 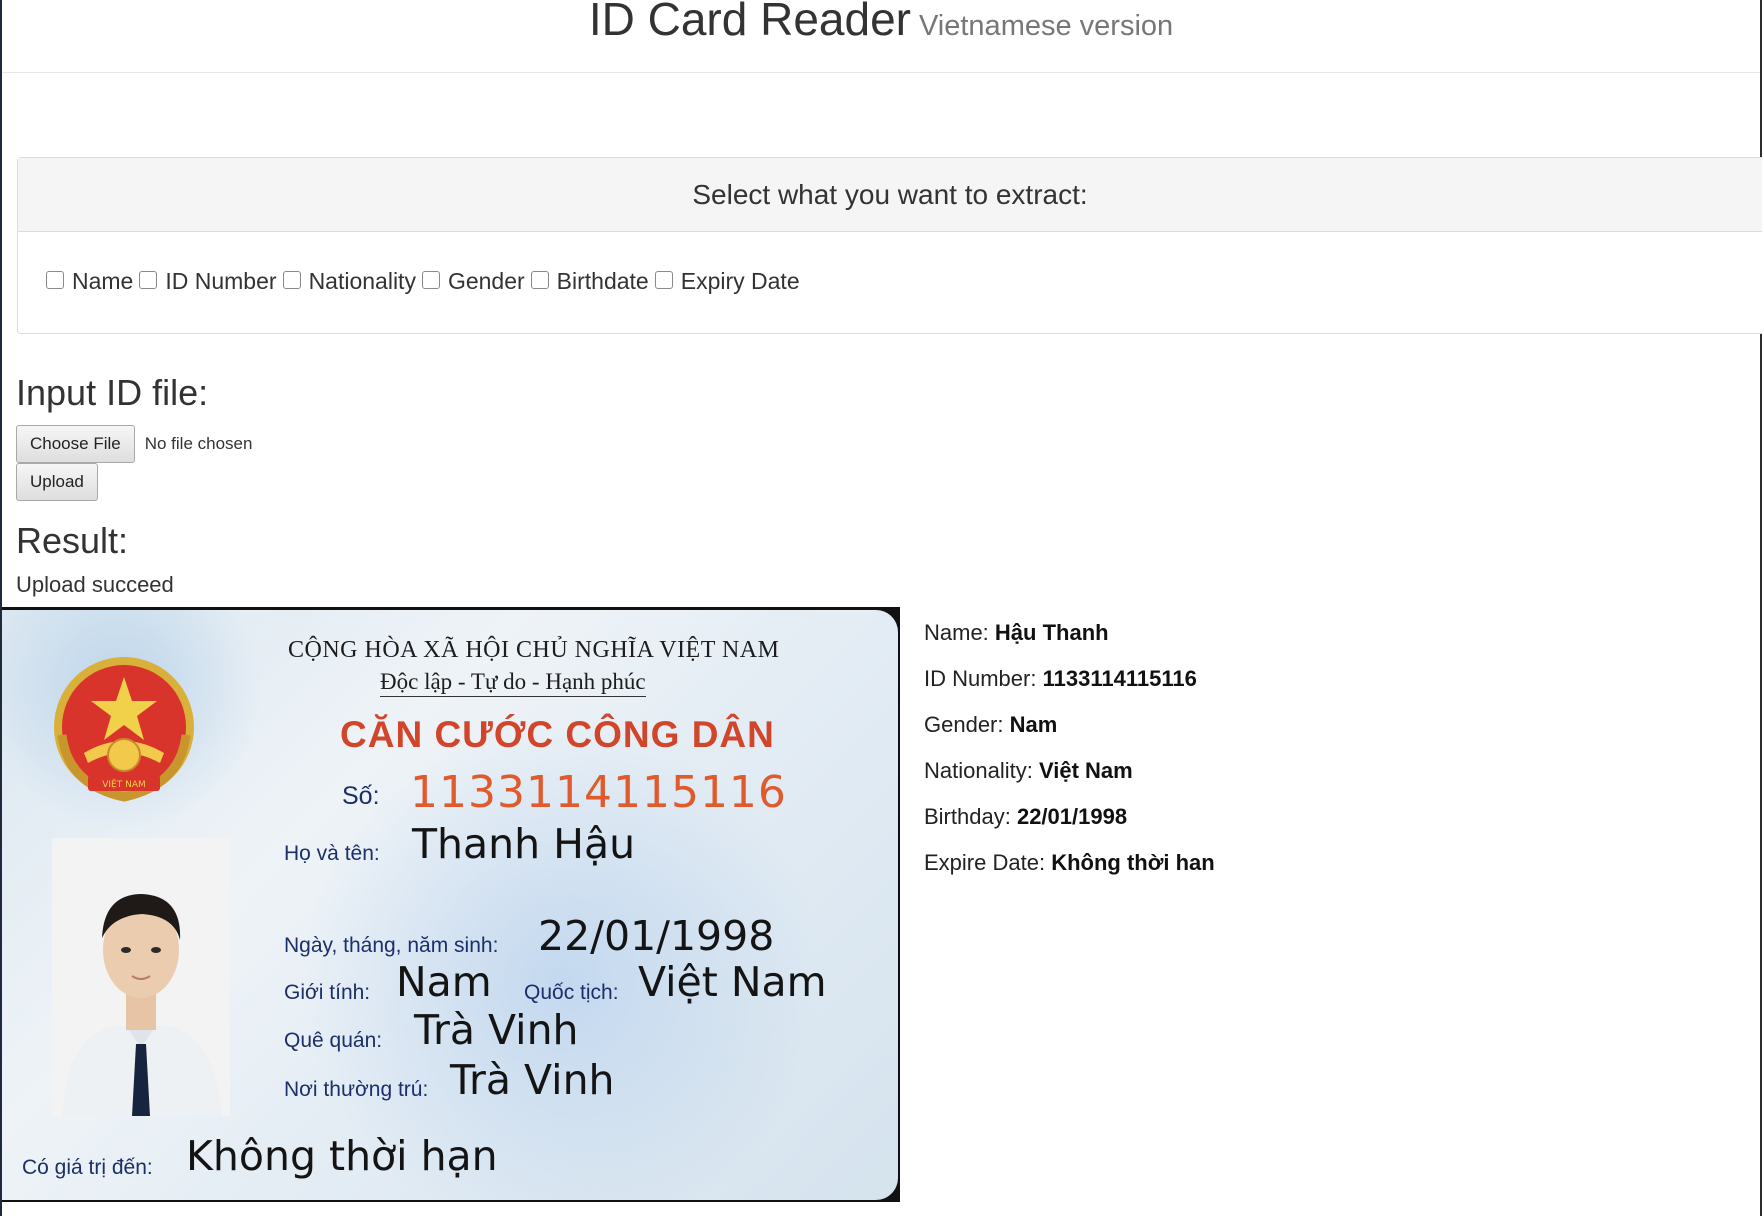 I want to click on page-title: ID Card Reader Vietnamese version, so click(x=881, y=23).